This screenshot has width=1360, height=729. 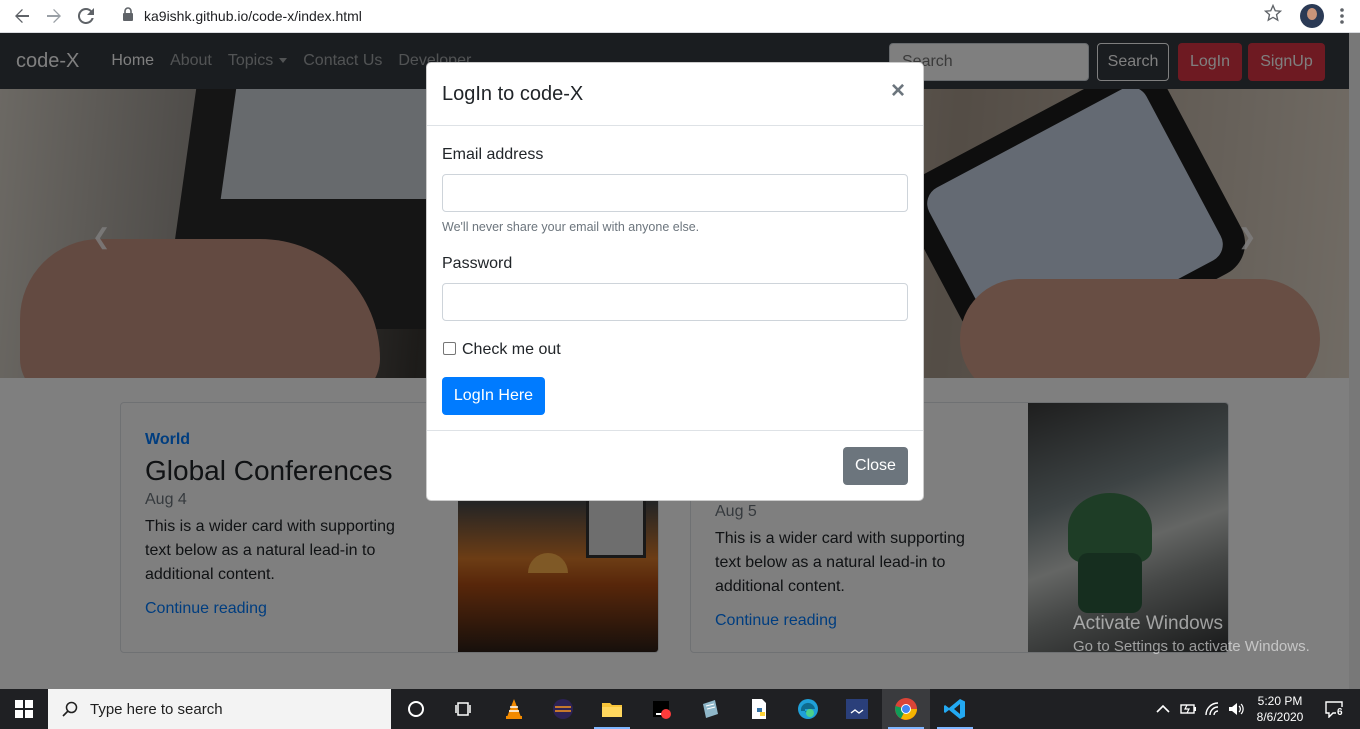 What do you see at coordinates (24, 709) in the screenshot?
I see `windows-start-icon` at bounding box center [24, 709].